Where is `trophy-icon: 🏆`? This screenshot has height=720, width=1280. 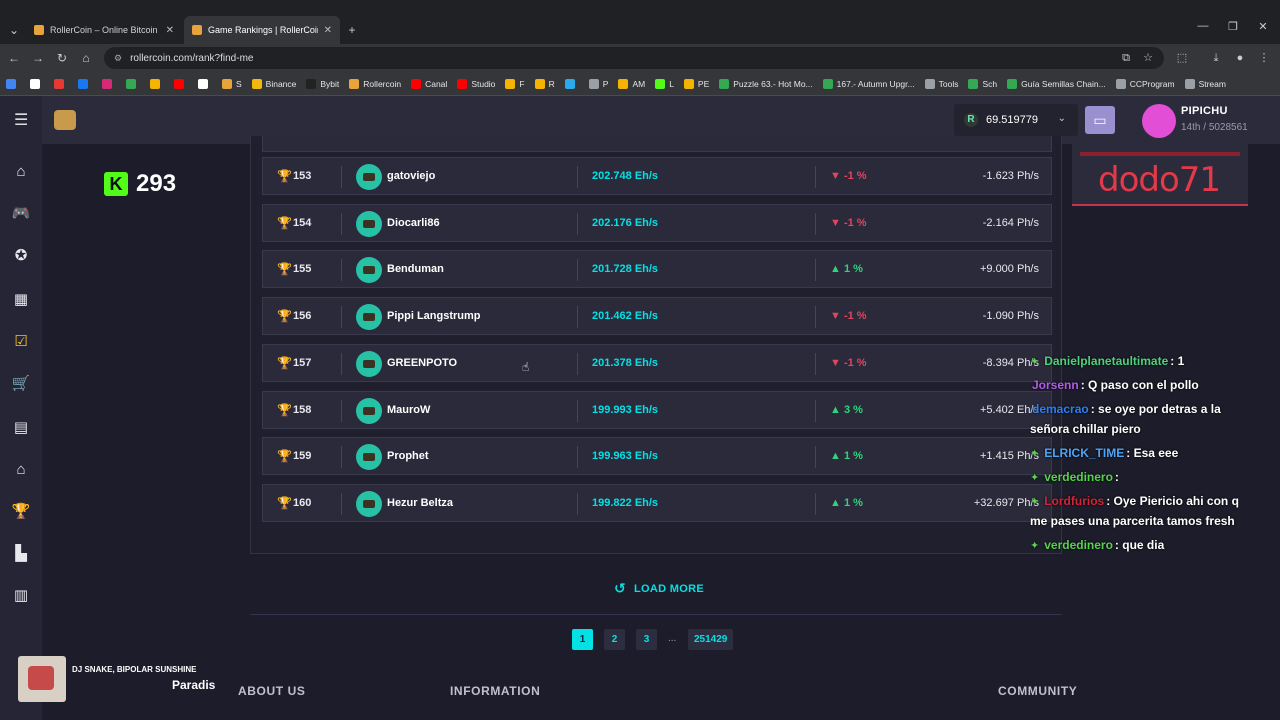
trophy-icon: 🏆 is located at coordinates (21, 512).